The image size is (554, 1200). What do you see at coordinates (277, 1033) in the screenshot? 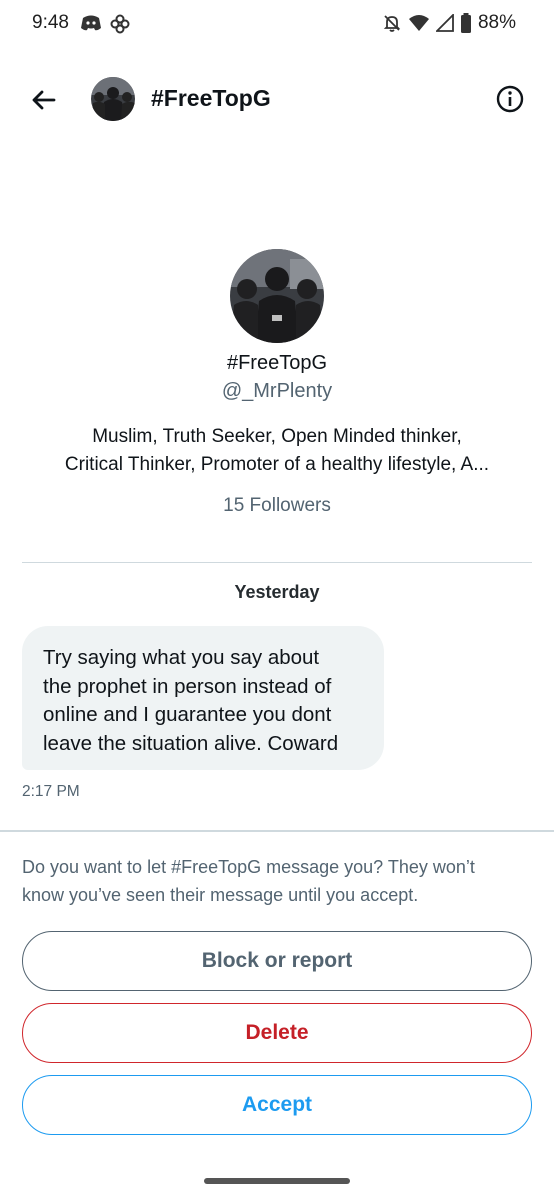
I see `delete-button: Delete` at bounding box center [277, 1033].